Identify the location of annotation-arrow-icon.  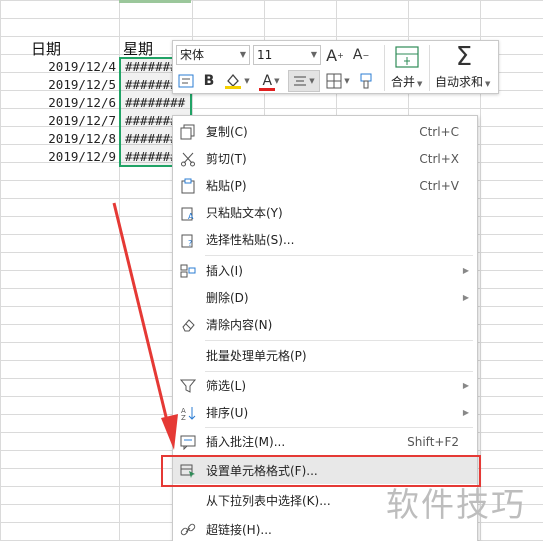
(145, 326).